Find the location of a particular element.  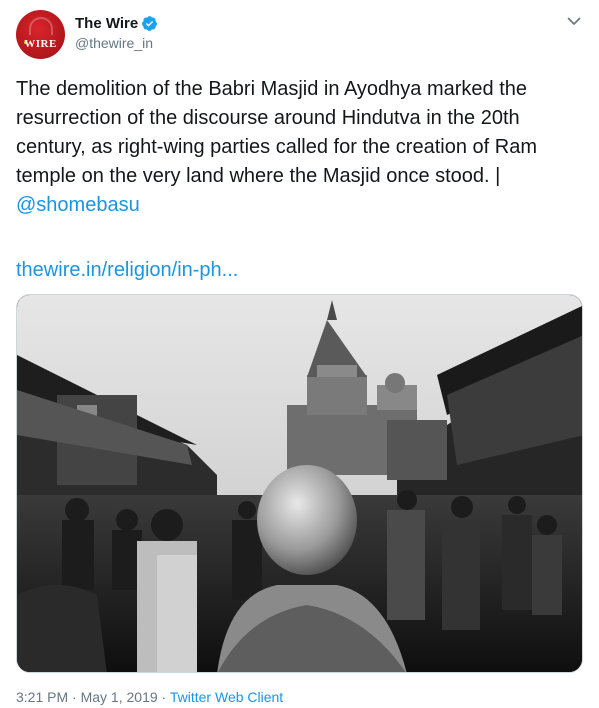

display-name: The Wire is located at coordinates (106, 23).